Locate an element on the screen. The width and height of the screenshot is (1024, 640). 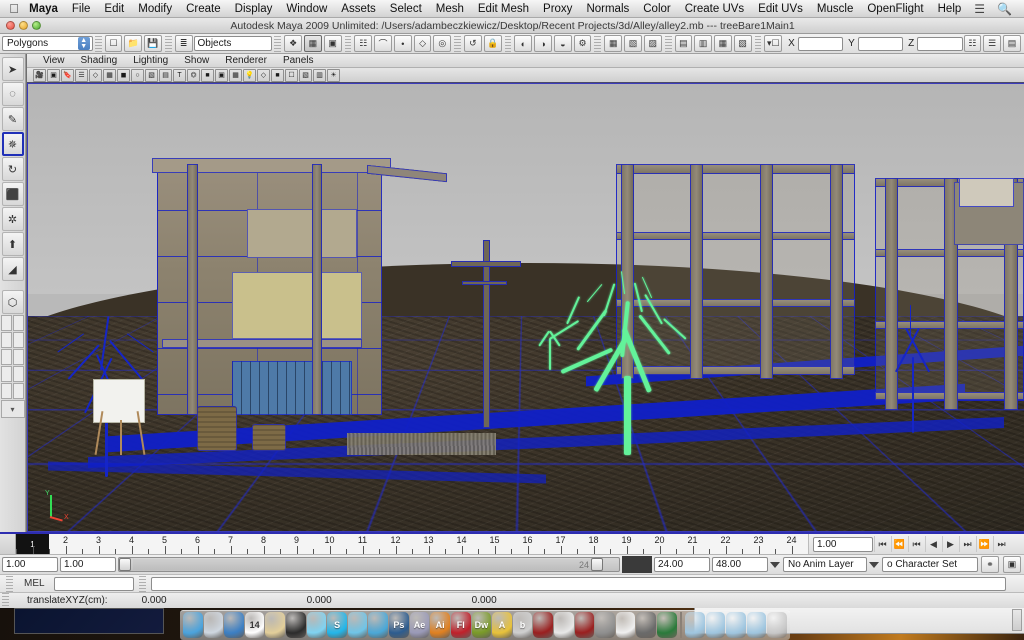
anim-layer-field: No Anim Layer is located at coordinates (825, 564).